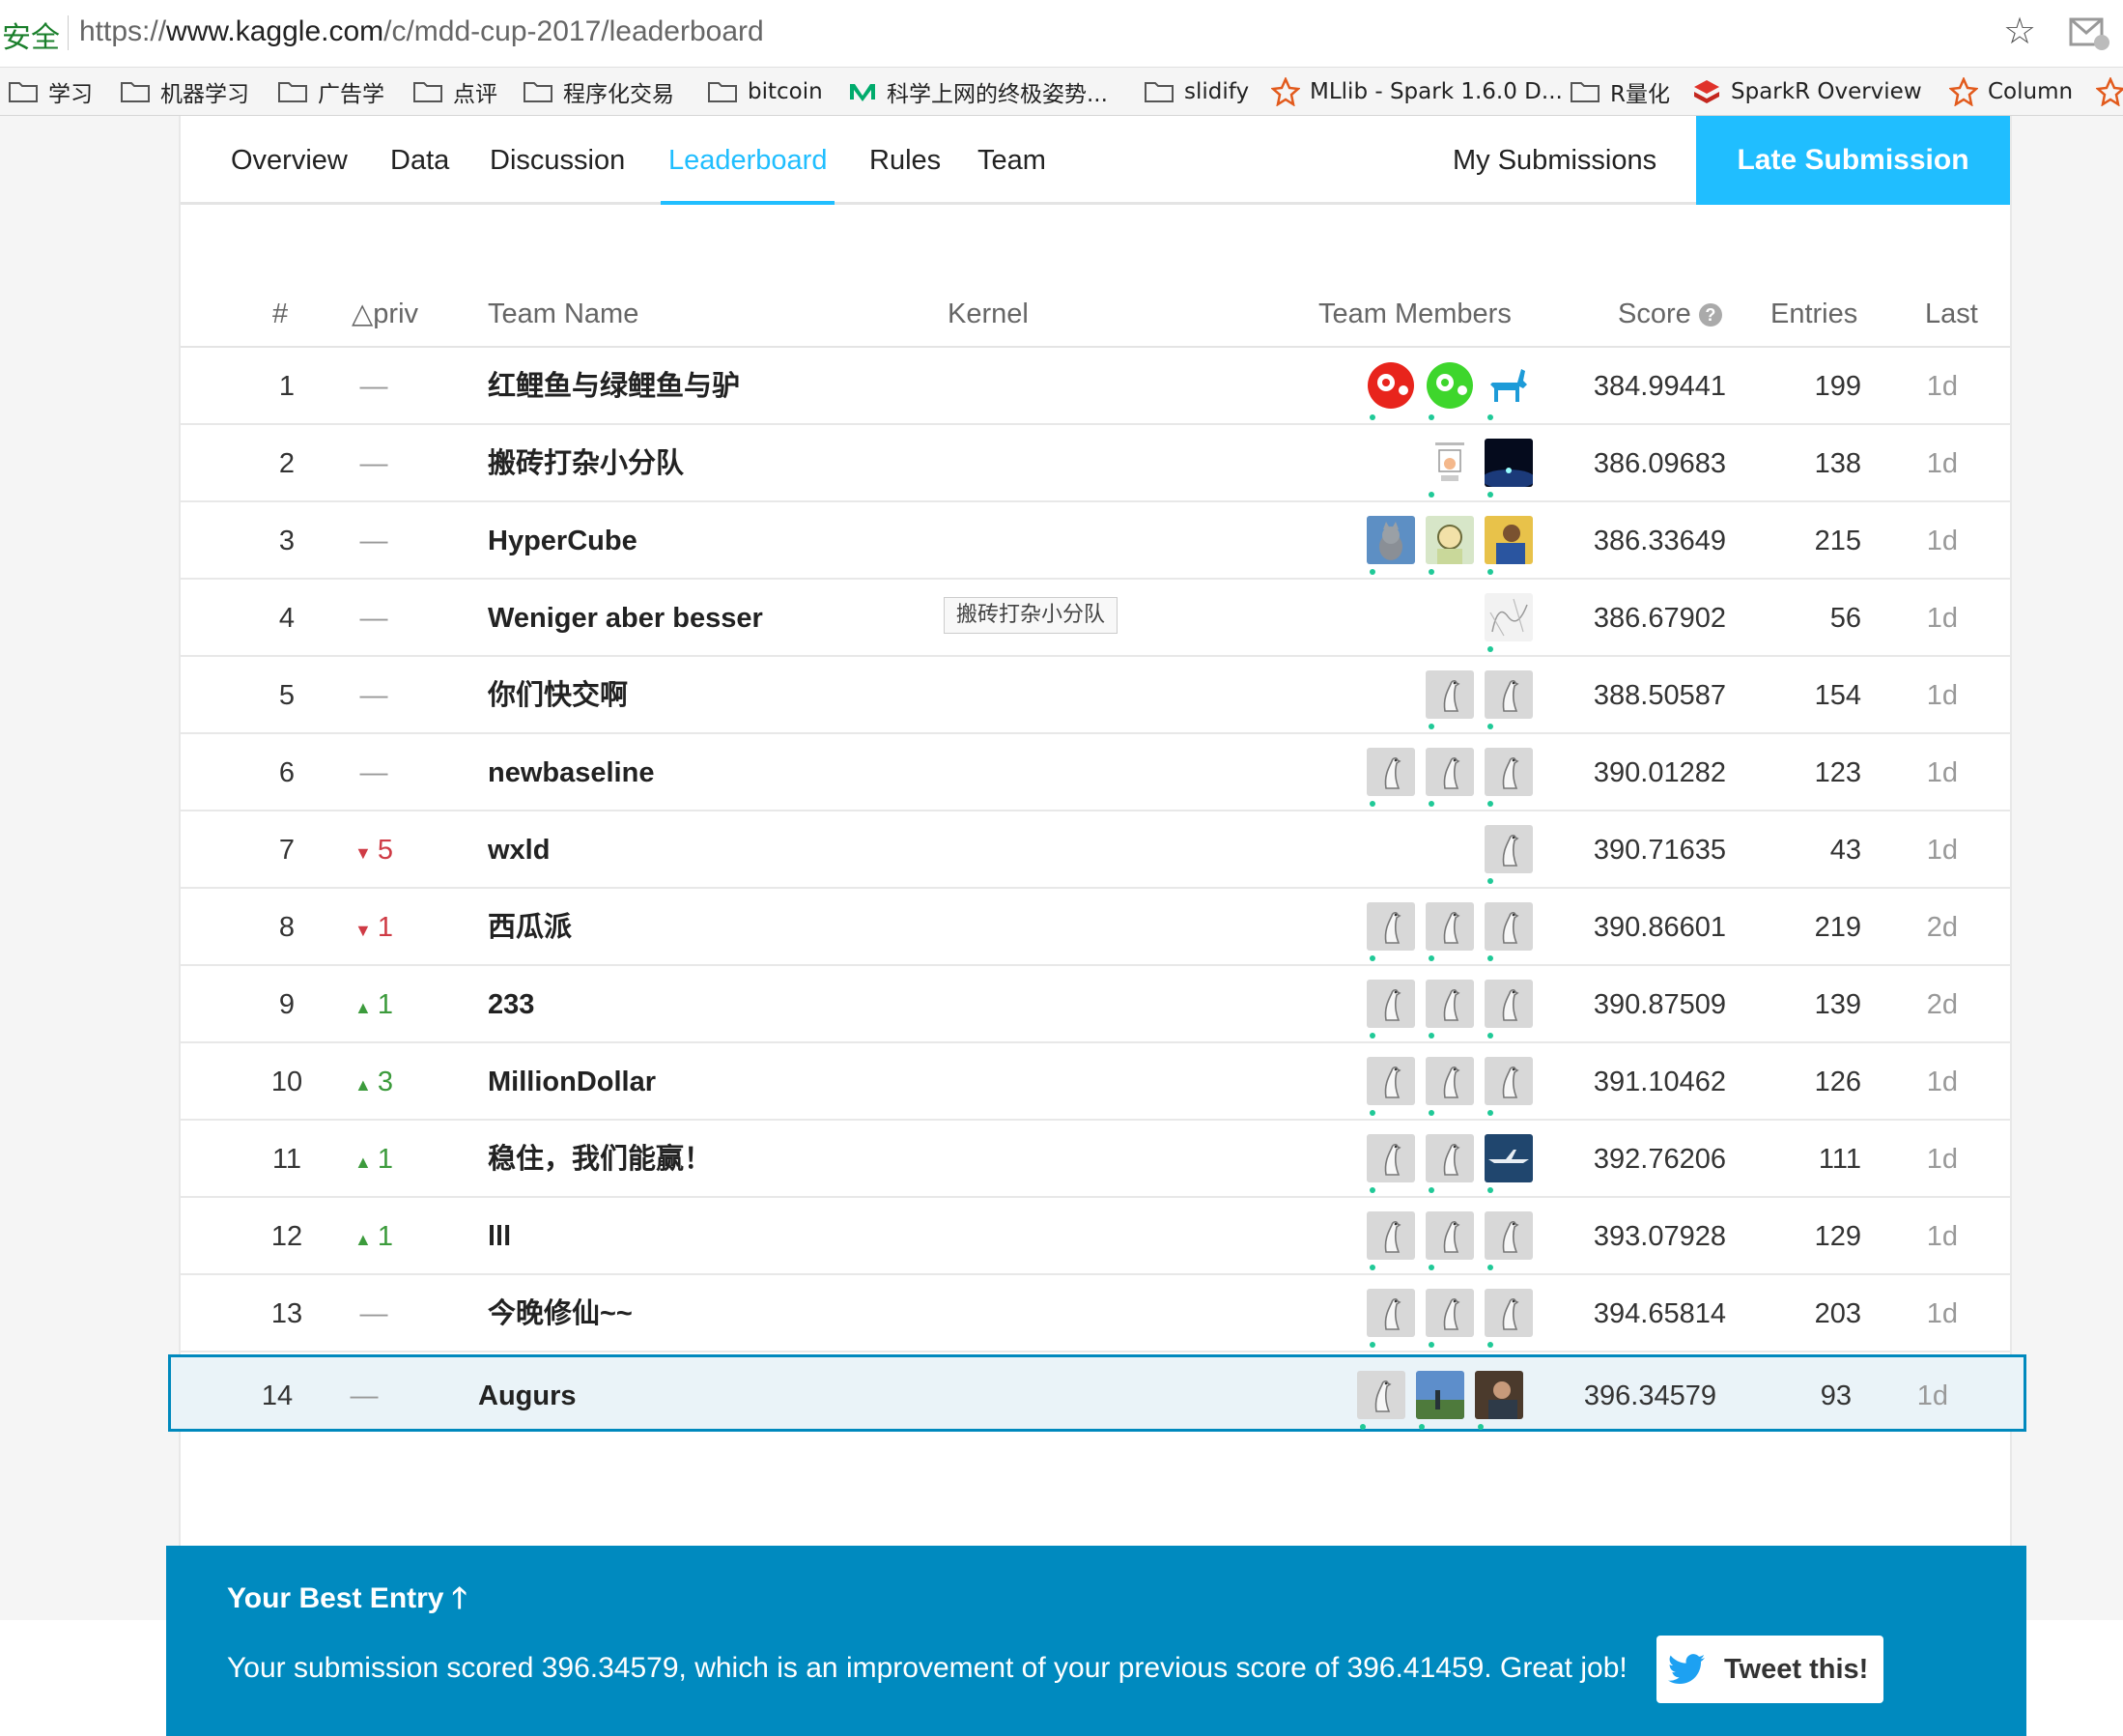 The width and height of the screenshot is (2123, 1736). Describe the element at coordinates (499, 1236) in the screenshot. I see `team-name: lll` at that location.